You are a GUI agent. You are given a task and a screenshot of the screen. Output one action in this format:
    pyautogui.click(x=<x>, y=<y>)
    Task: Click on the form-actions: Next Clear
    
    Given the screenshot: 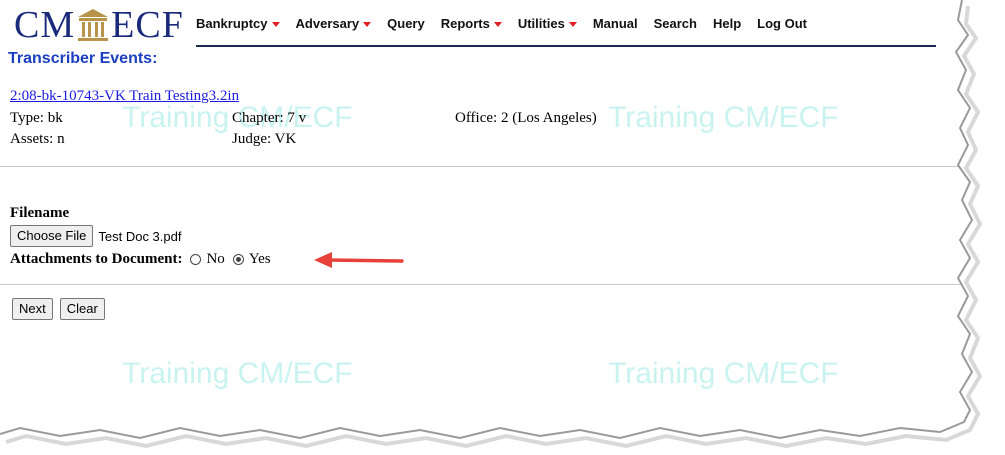 What is the action you would take?
    pyautogui.click(x=58, y=309)
    